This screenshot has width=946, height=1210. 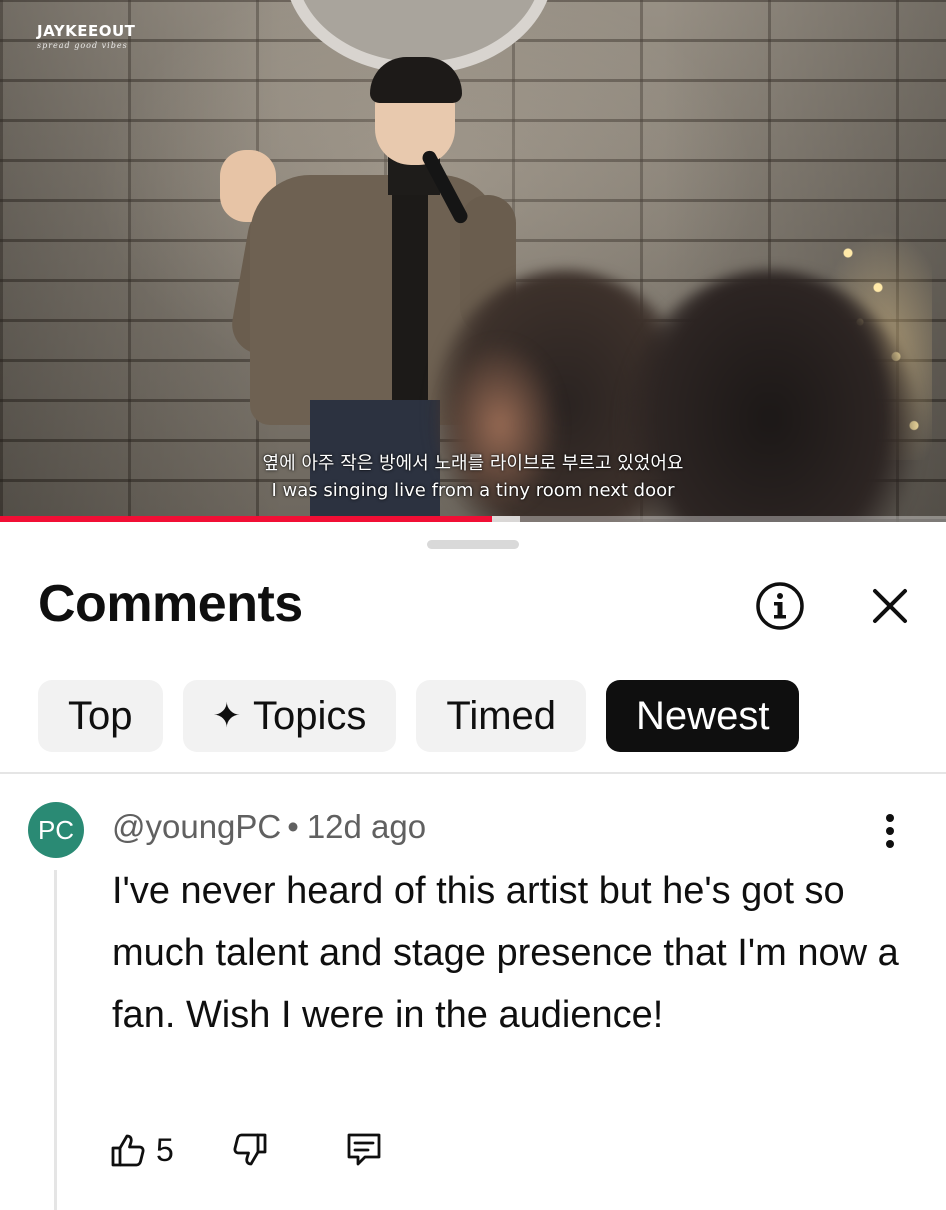 I want to click on avatar-initials: PC, so click(x=56, y=829).